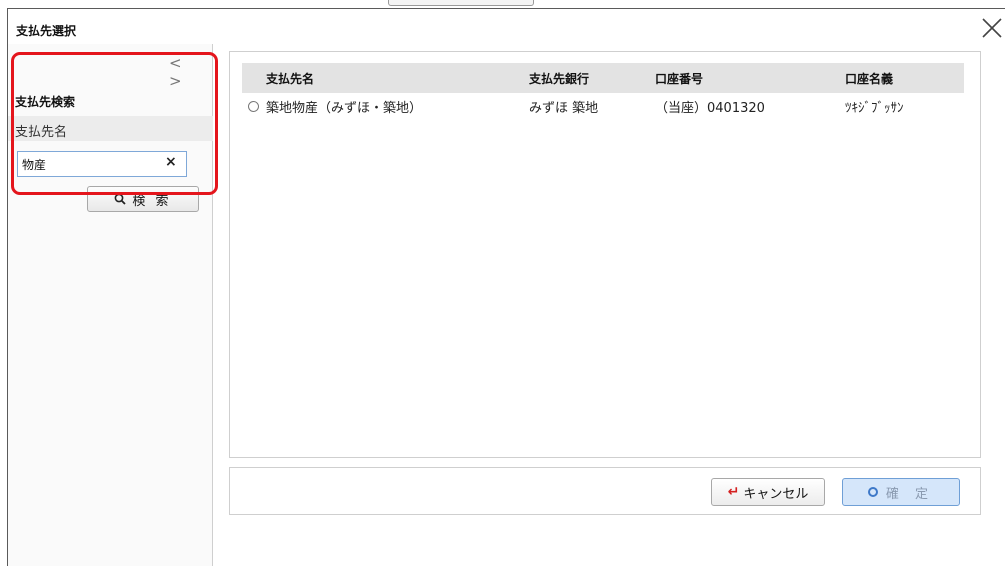  I want to click on header-payee-name: 支払先名, so click(397, 78).